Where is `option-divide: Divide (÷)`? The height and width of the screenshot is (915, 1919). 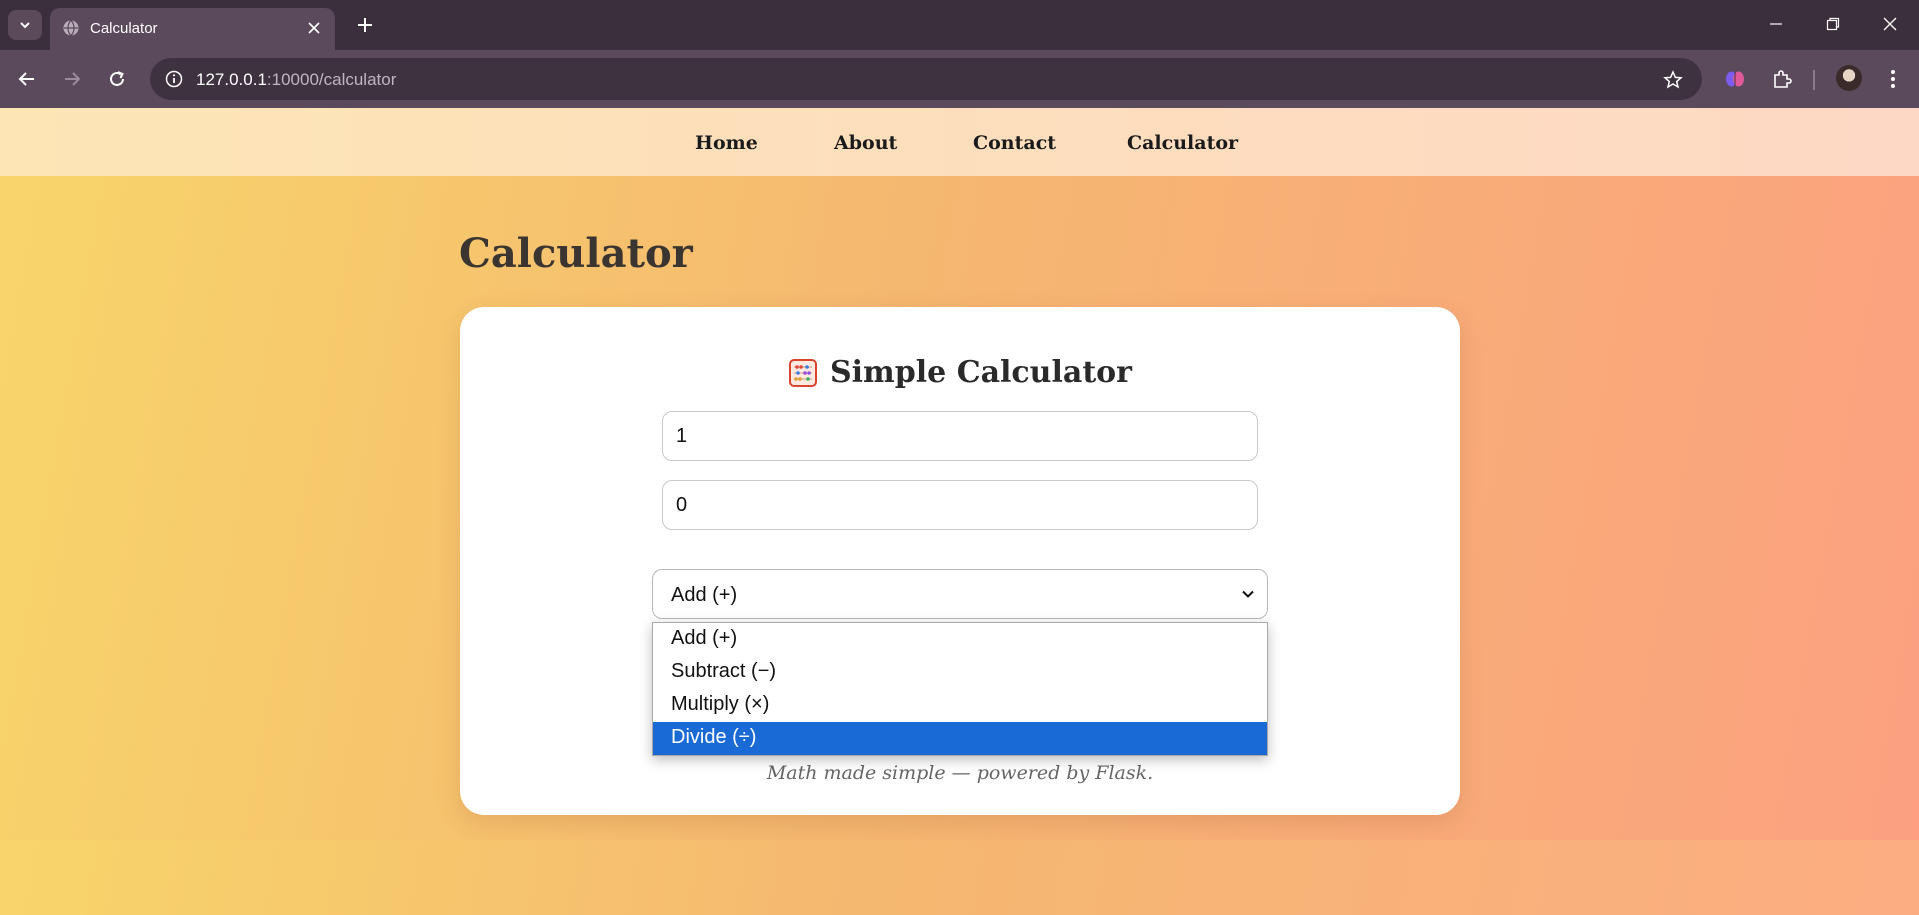
option-divide: Divide (÷) is located at coordinates (960, 738).